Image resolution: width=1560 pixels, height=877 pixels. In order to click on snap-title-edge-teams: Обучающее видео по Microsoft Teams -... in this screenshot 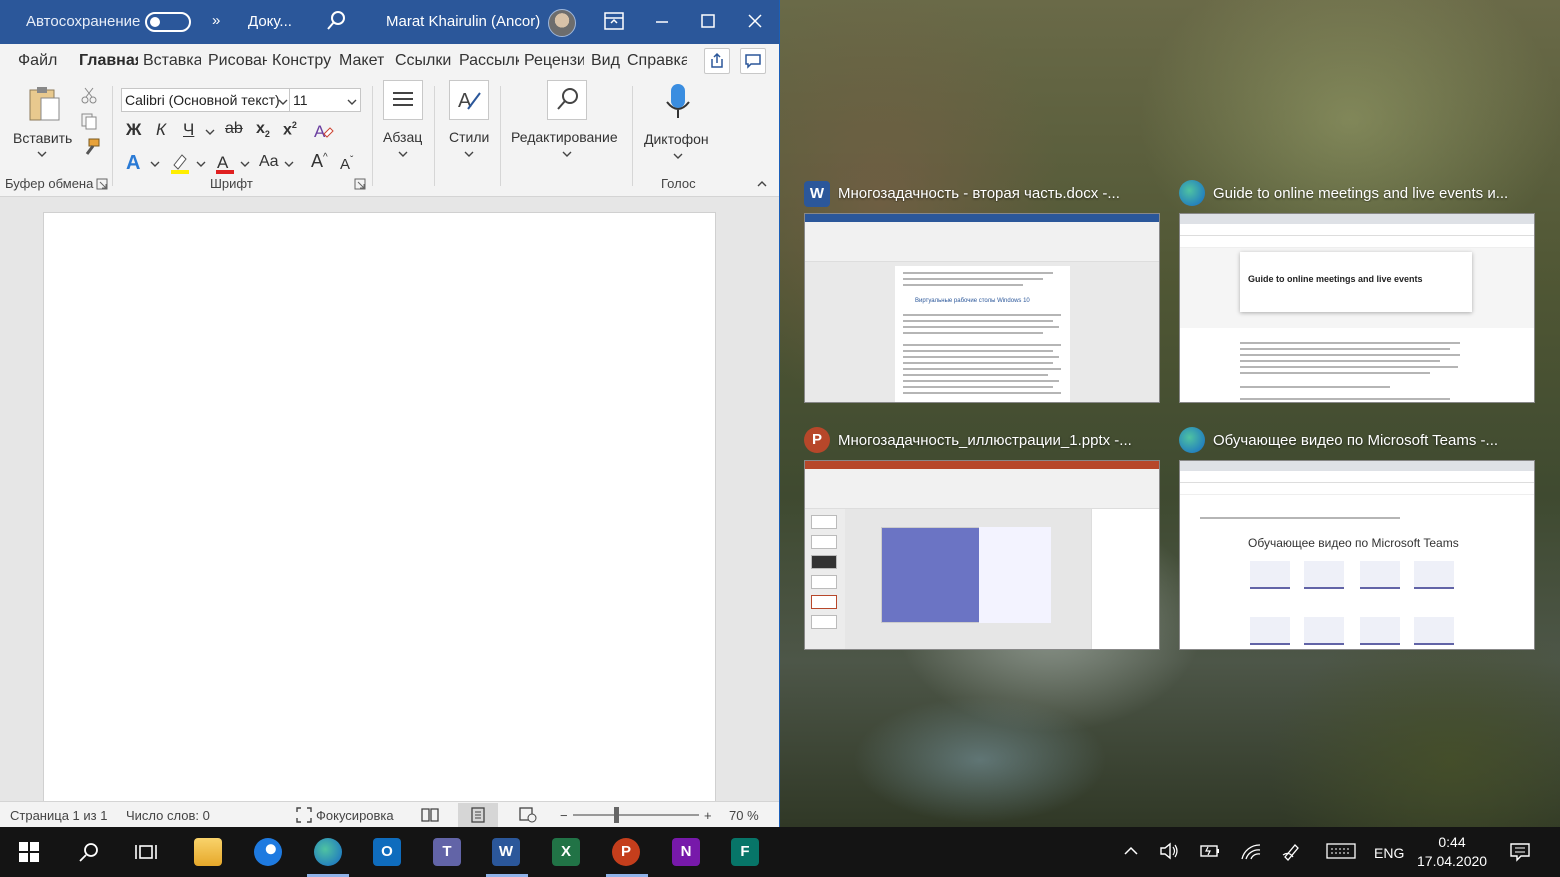, I will do `click(1373, 440)`.